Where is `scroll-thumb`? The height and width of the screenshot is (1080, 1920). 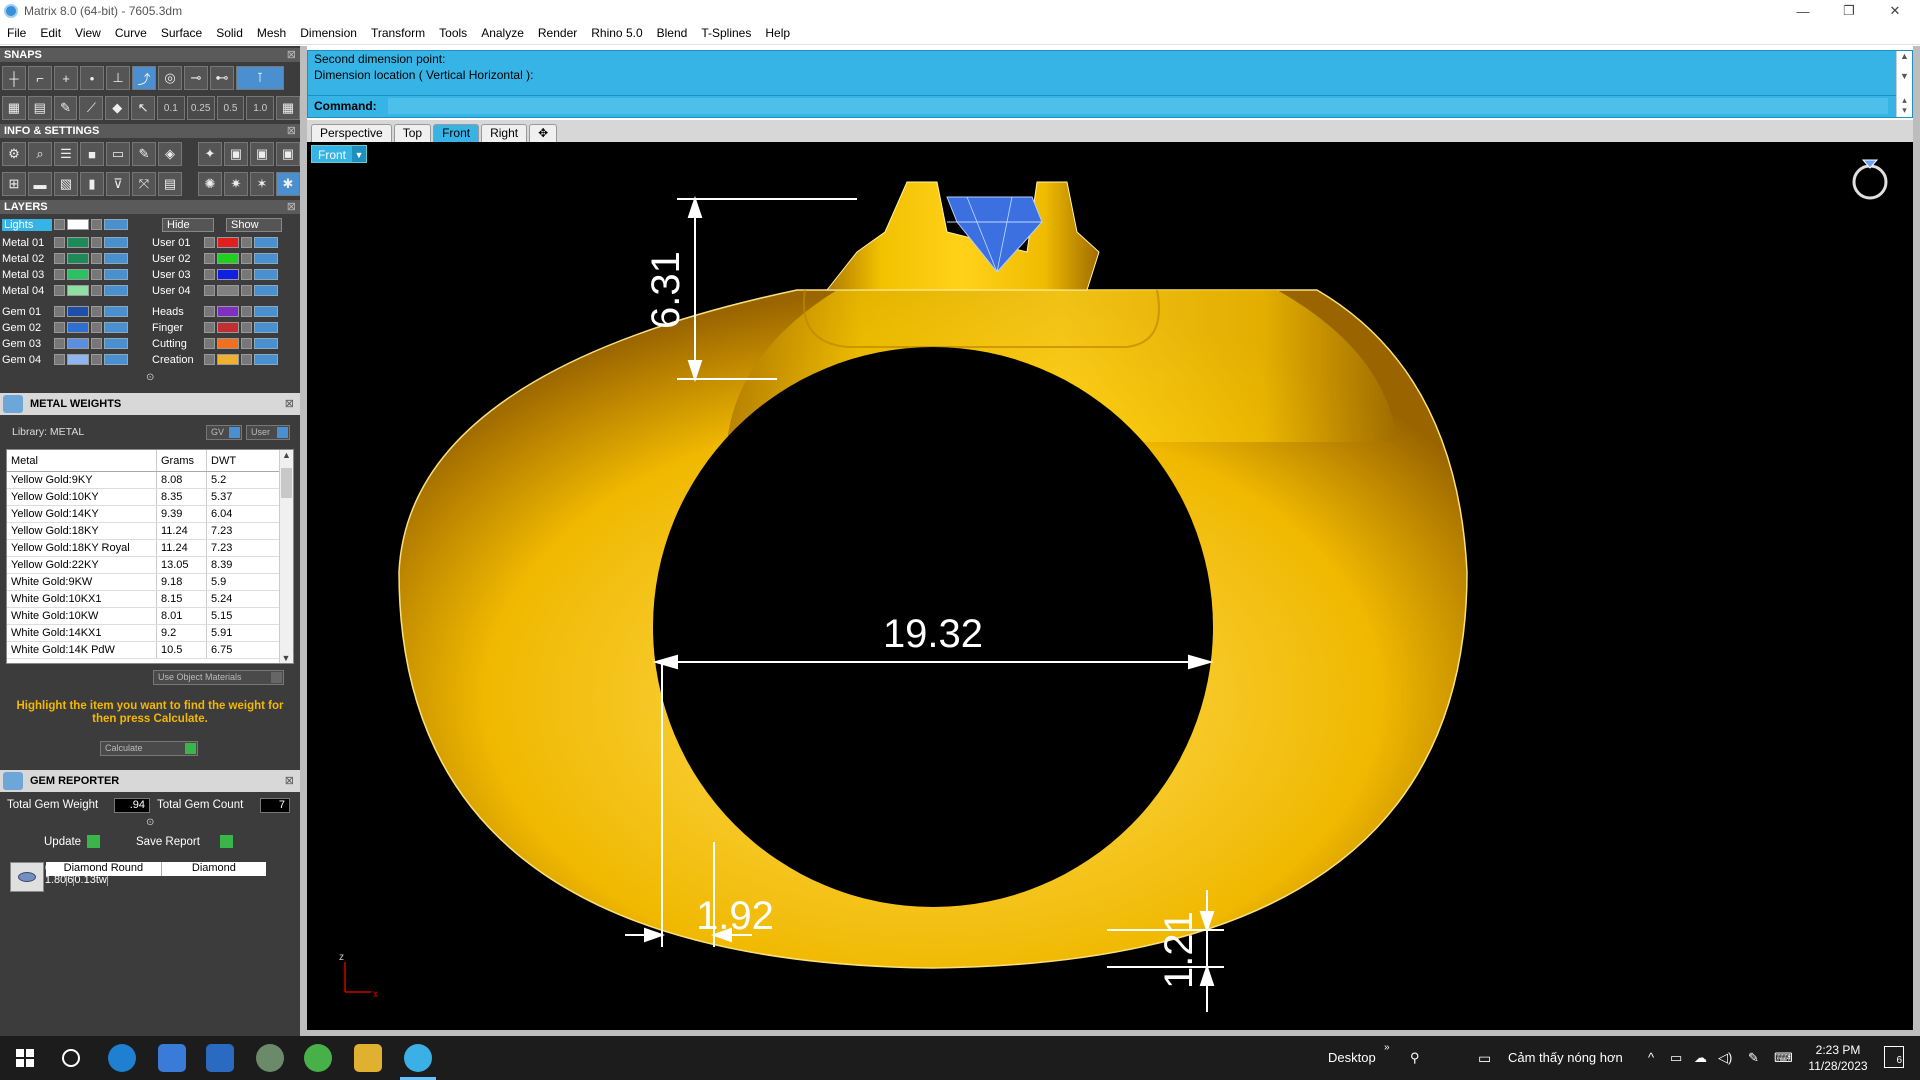 scroll-thumb is located at coordinates (286, 483).